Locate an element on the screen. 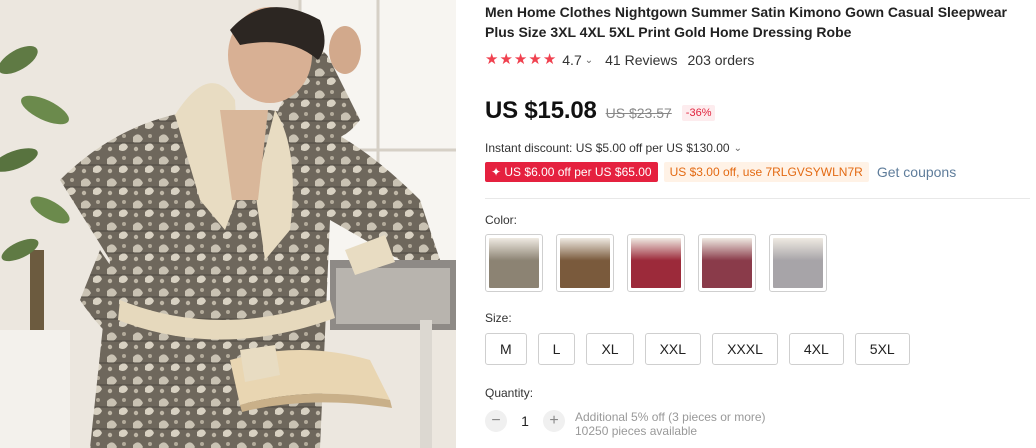  size-options: M L XL XXL XXXL 4XL 5XL is located at coordinates (757, 349).